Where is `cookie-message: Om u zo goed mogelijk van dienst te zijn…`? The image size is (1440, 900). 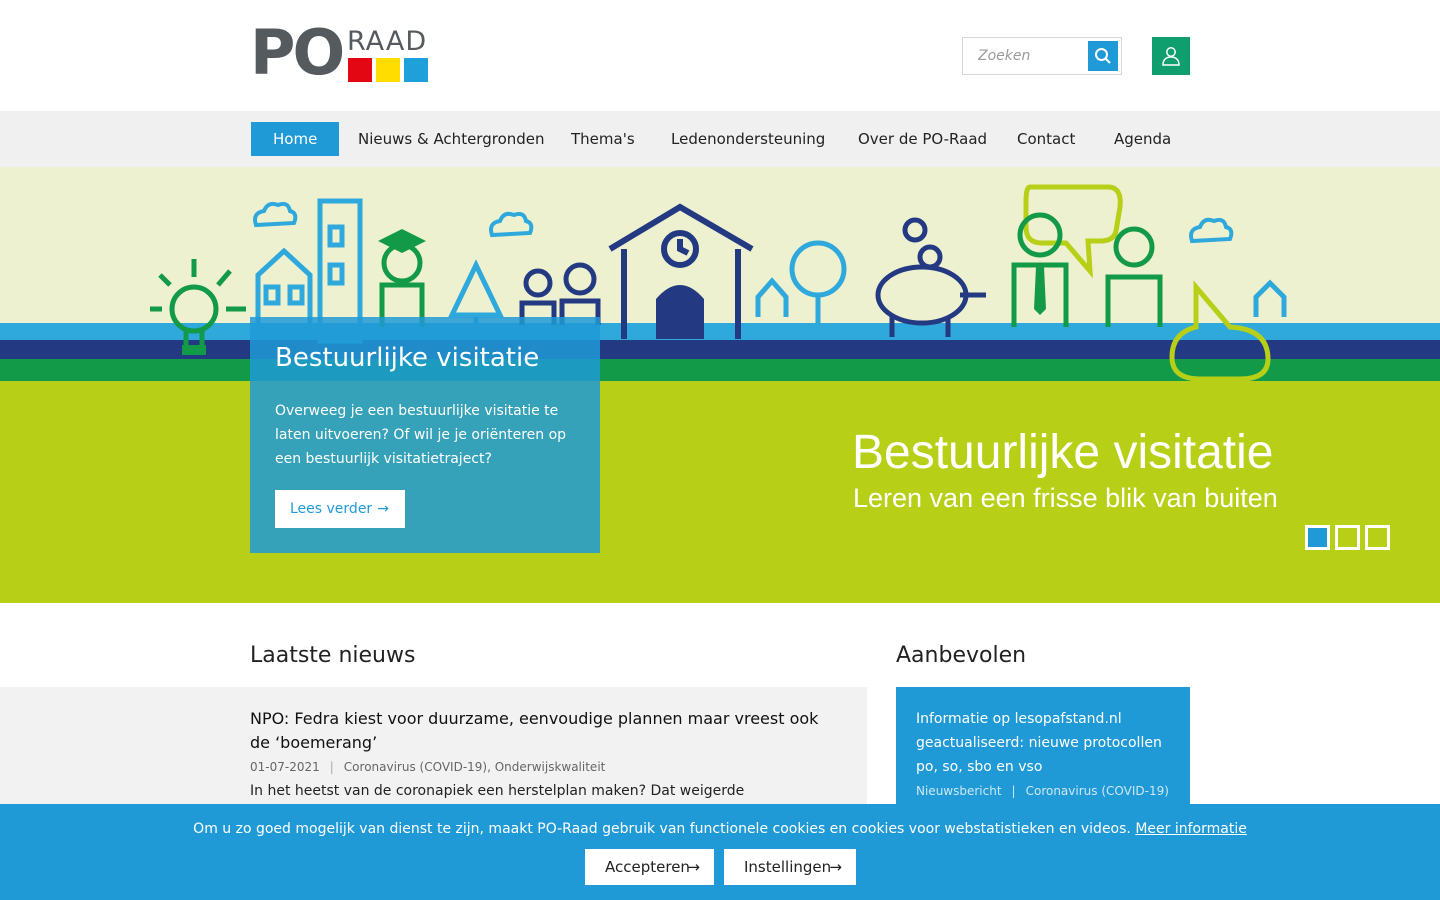 cookie-message: Om u zo goed mogelijk van dienst te zijn… is located at coordinates (720, 829).